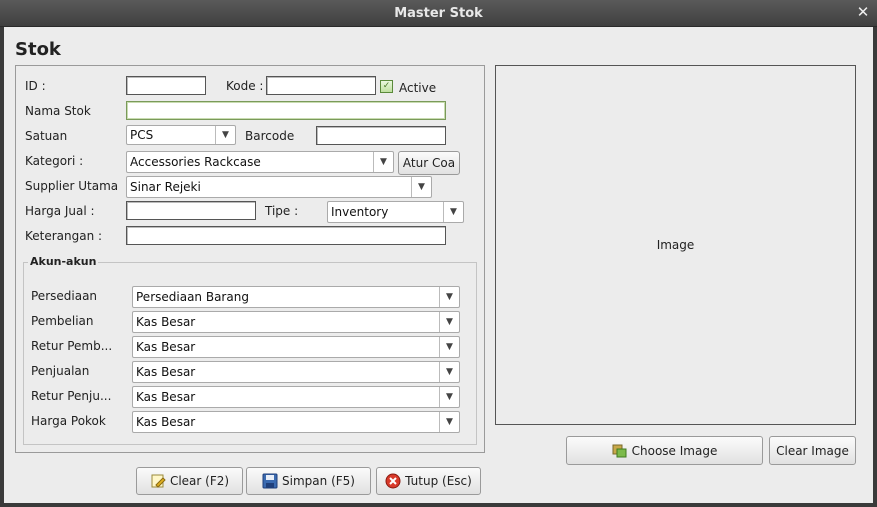 This screenshot has width=877, height=507. What do you see at coordinates (418, 88) in the screenshot?
I see `active-label: Active` at bounding box center [418, 88].